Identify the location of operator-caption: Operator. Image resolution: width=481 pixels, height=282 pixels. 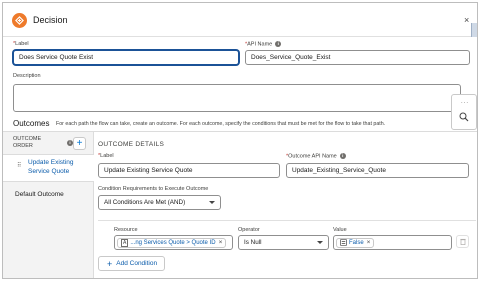
(249, 230).